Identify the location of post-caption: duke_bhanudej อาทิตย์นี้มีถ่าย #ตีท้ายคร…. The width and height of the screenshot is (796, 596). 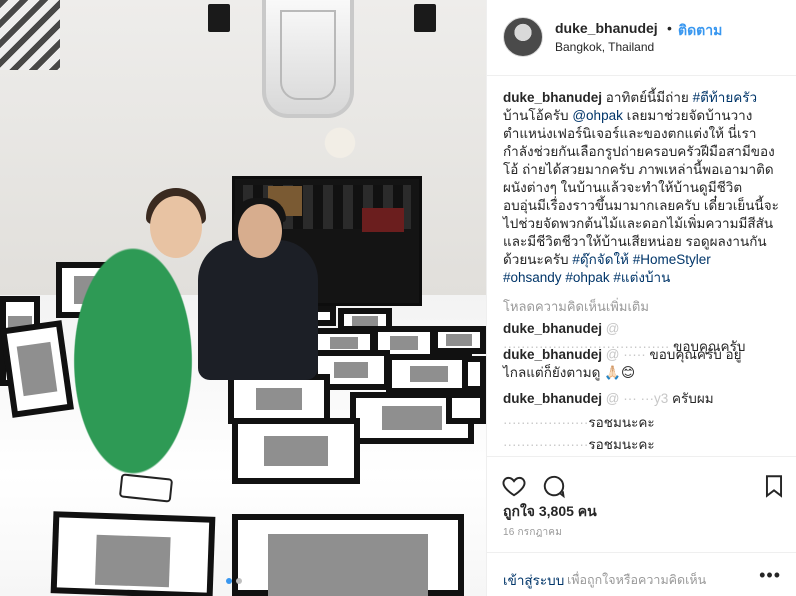
(646, 188).